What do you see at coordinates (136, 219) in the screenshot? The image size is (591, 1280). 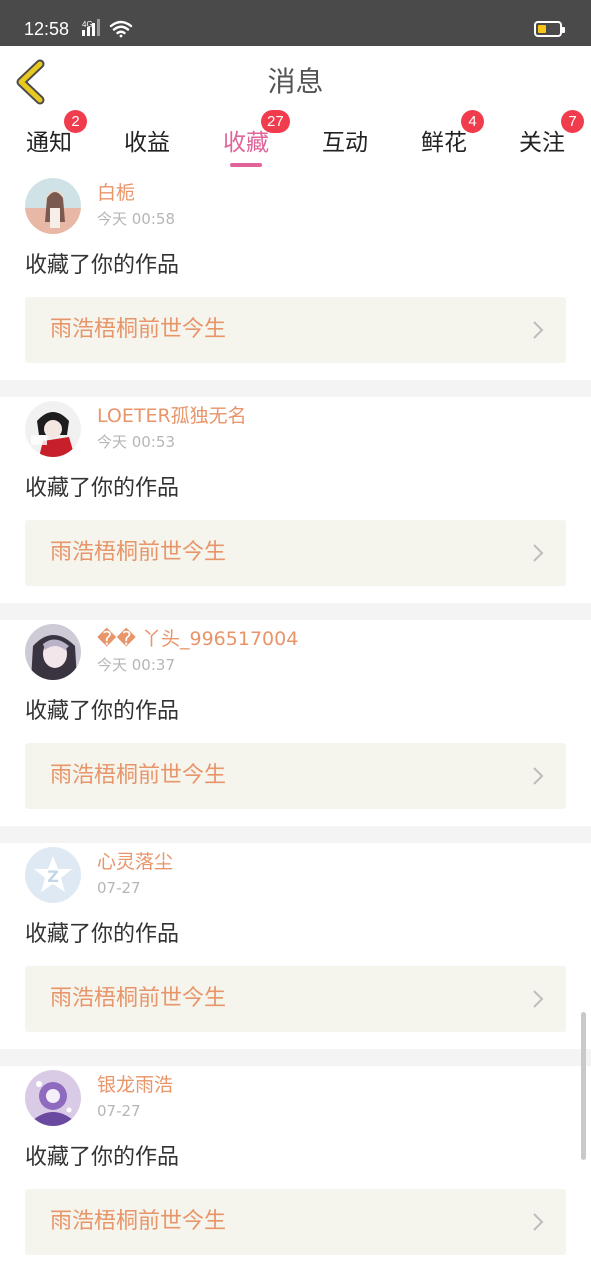 I see `timestamp: 今天 00:58` at bounding box center [136, 219].